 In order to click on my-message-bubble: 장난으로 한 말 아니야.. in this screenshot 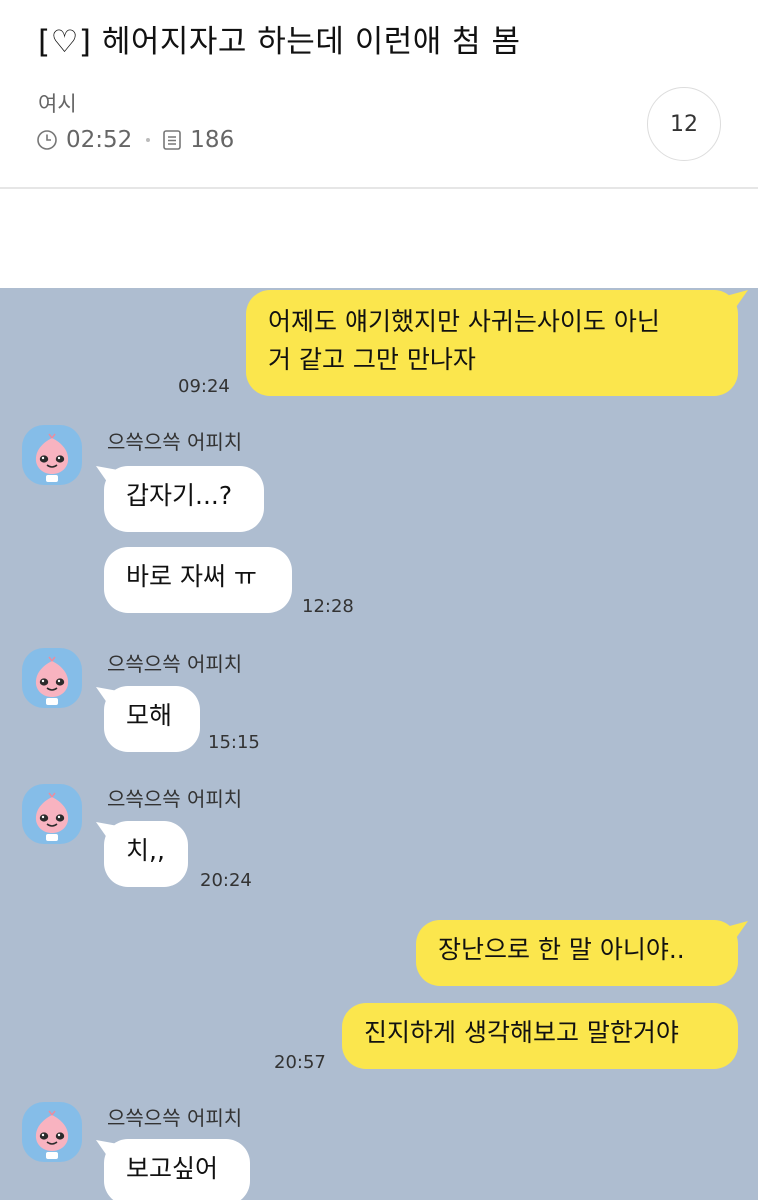, I will do `click(577, 953)`.